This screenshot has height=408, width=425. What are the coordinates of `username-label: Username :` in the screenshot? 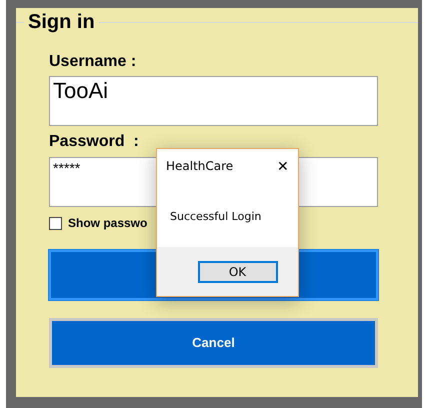 It's located at (93, 62).